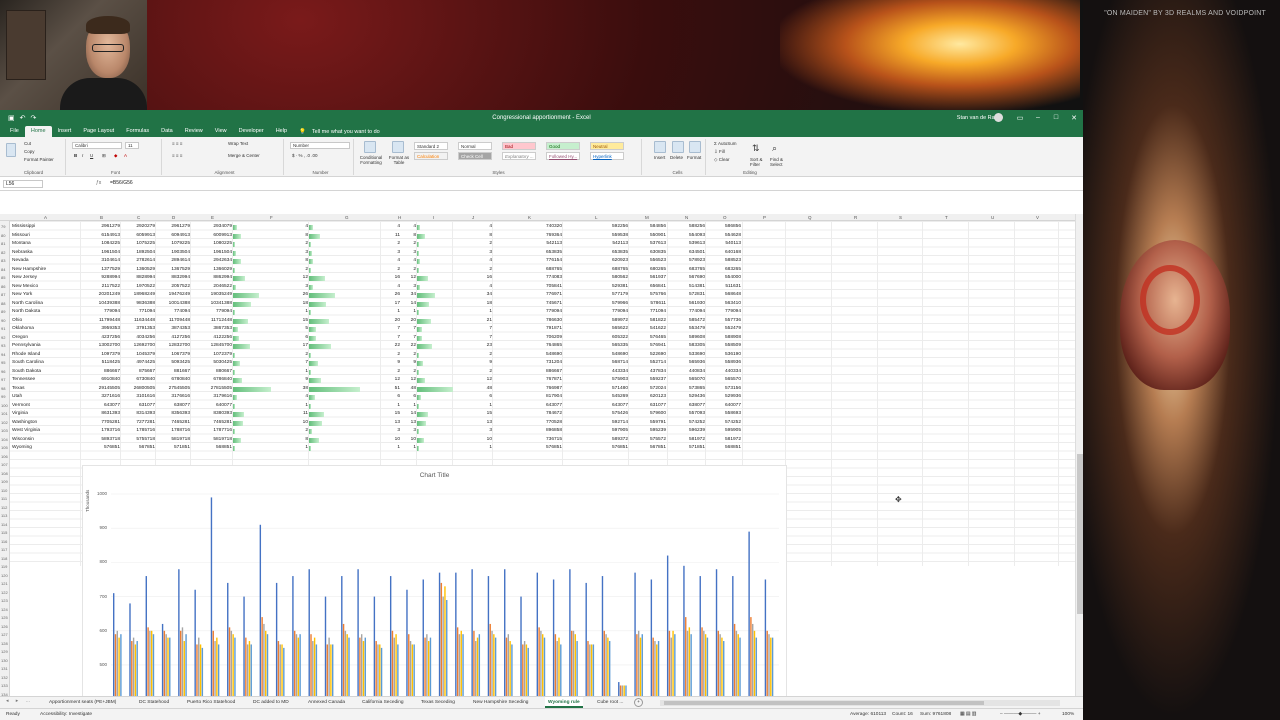 This screenshot has width=1280, height=720. What do you see at coordinates (5, 414) in the screenshot?
I see `row-number: 101` at bounding box center [5, 414].